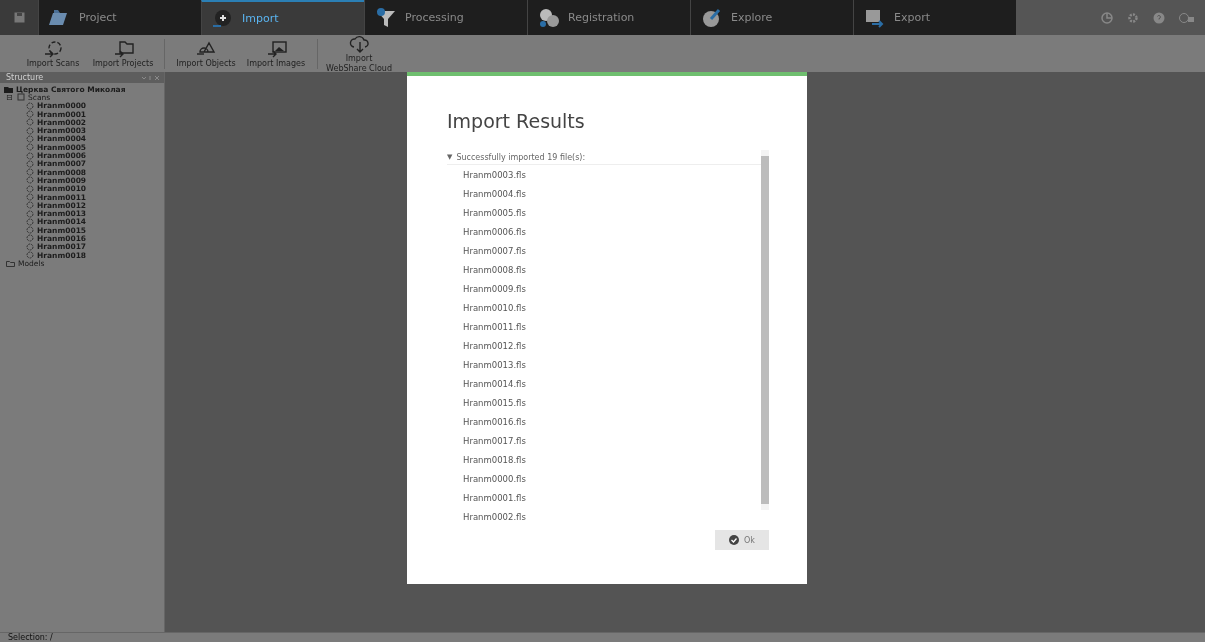  What do you see at coordinates (494, 307) in the screenshot?
I see `file-name: Hranm0010.fls` at bounding box center [494, 307].